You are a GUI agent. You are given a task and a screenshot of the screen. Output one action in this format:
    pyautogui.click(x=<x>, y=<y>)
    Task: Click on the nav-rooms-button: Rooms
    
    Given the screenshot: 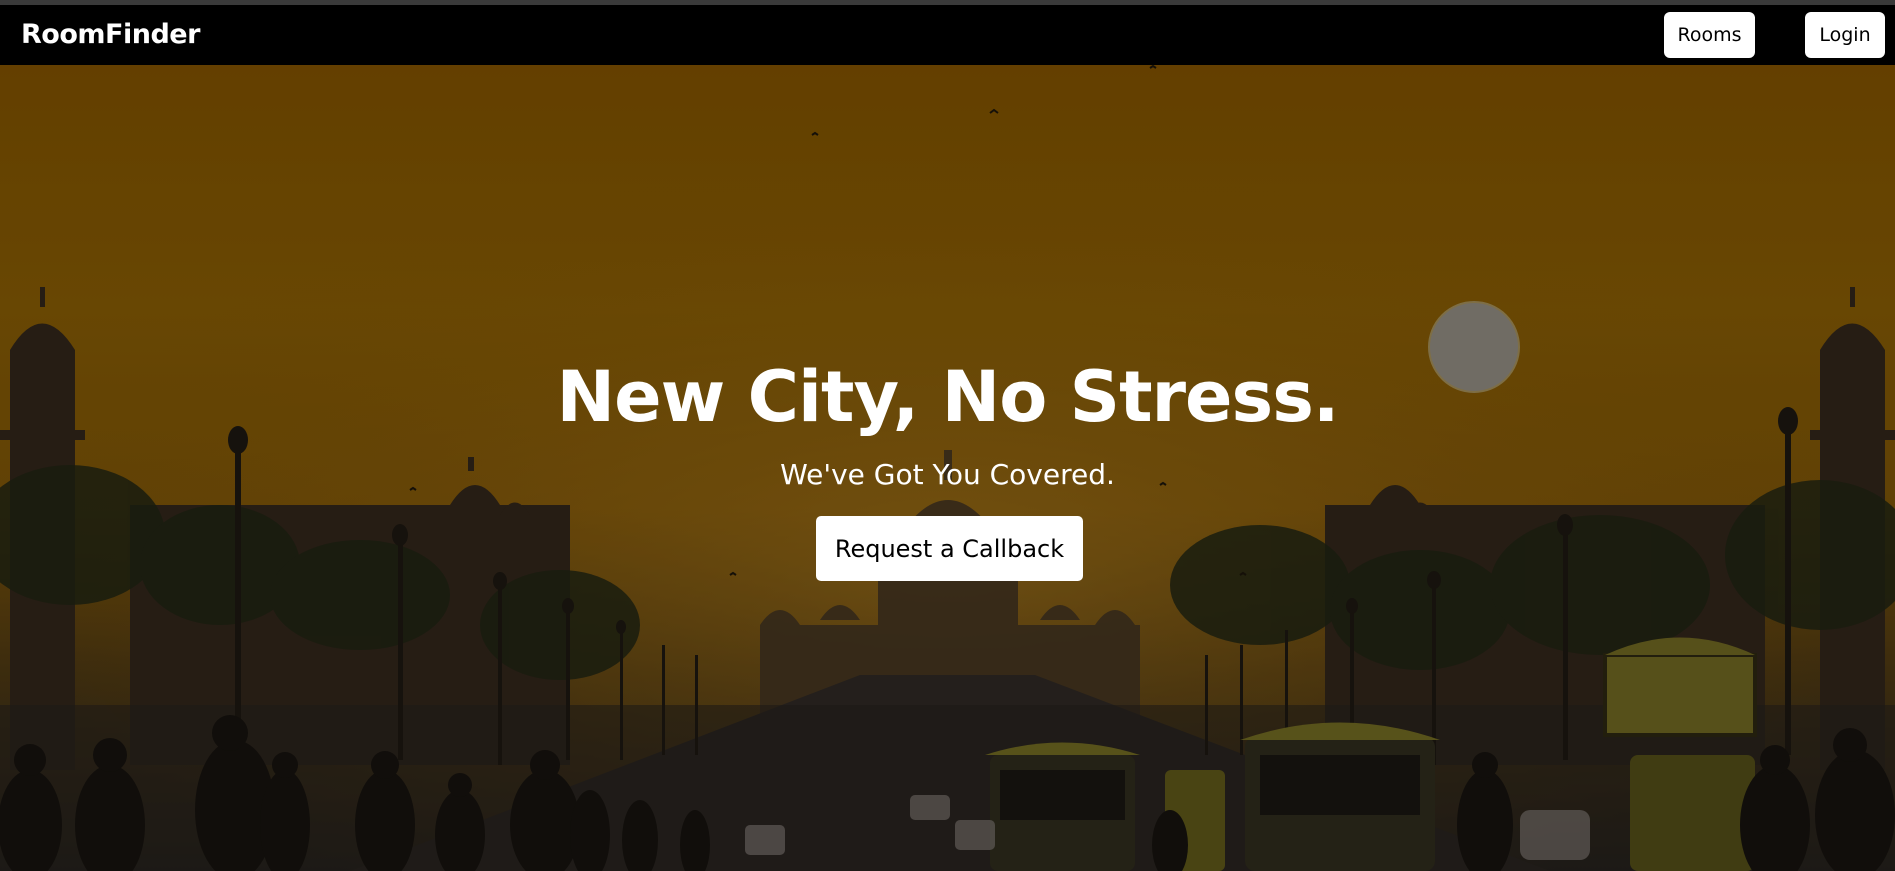 What is the action you would take?
    pyautogui.click(x=1709, y=35)
    